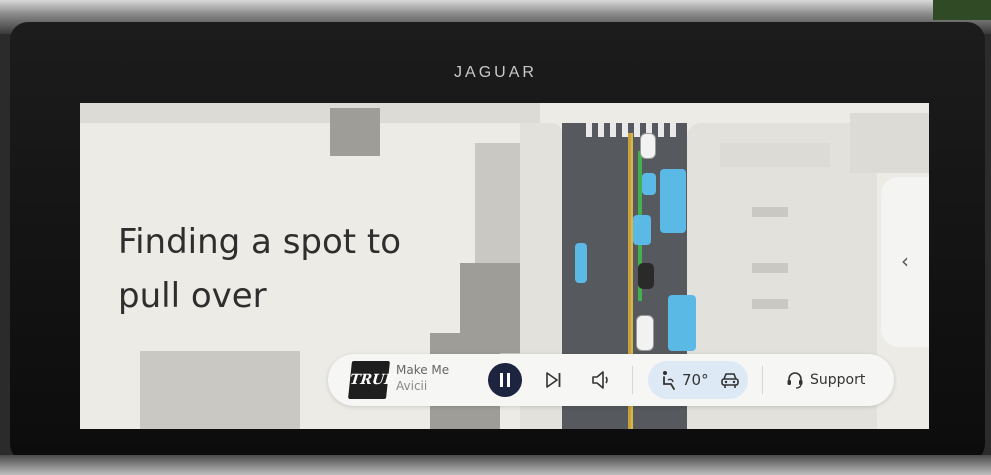 The height and width of the screenshot is (475, 991). What do you see at coordinates (631, 130) in the screenshot?
I see `map-crosswalk` at bounding box center [631, 130].